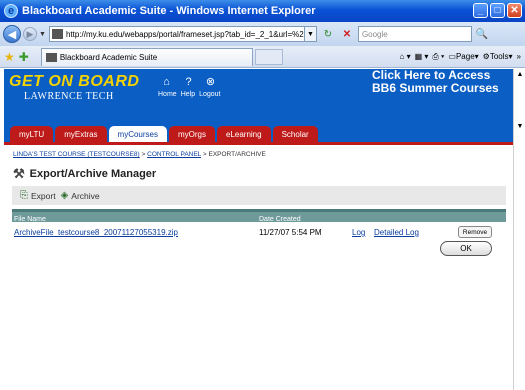 This screenshot has width=525, height=390. I want to click on tab-myextras: myExtras, so click(81, 134).